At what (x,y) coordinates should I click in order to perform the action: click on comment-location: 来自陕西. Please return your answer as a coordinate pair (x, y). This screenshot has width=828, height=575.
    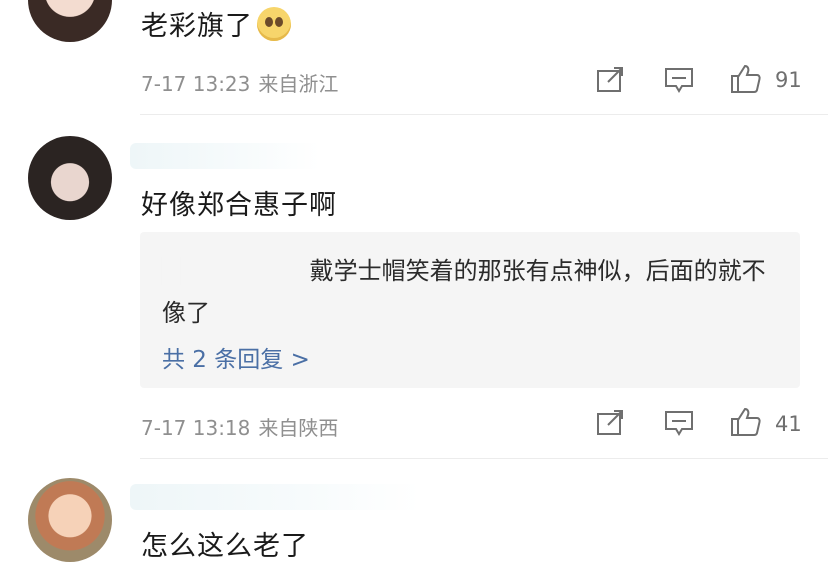
    Looking at the image, I should click on (298, 428).